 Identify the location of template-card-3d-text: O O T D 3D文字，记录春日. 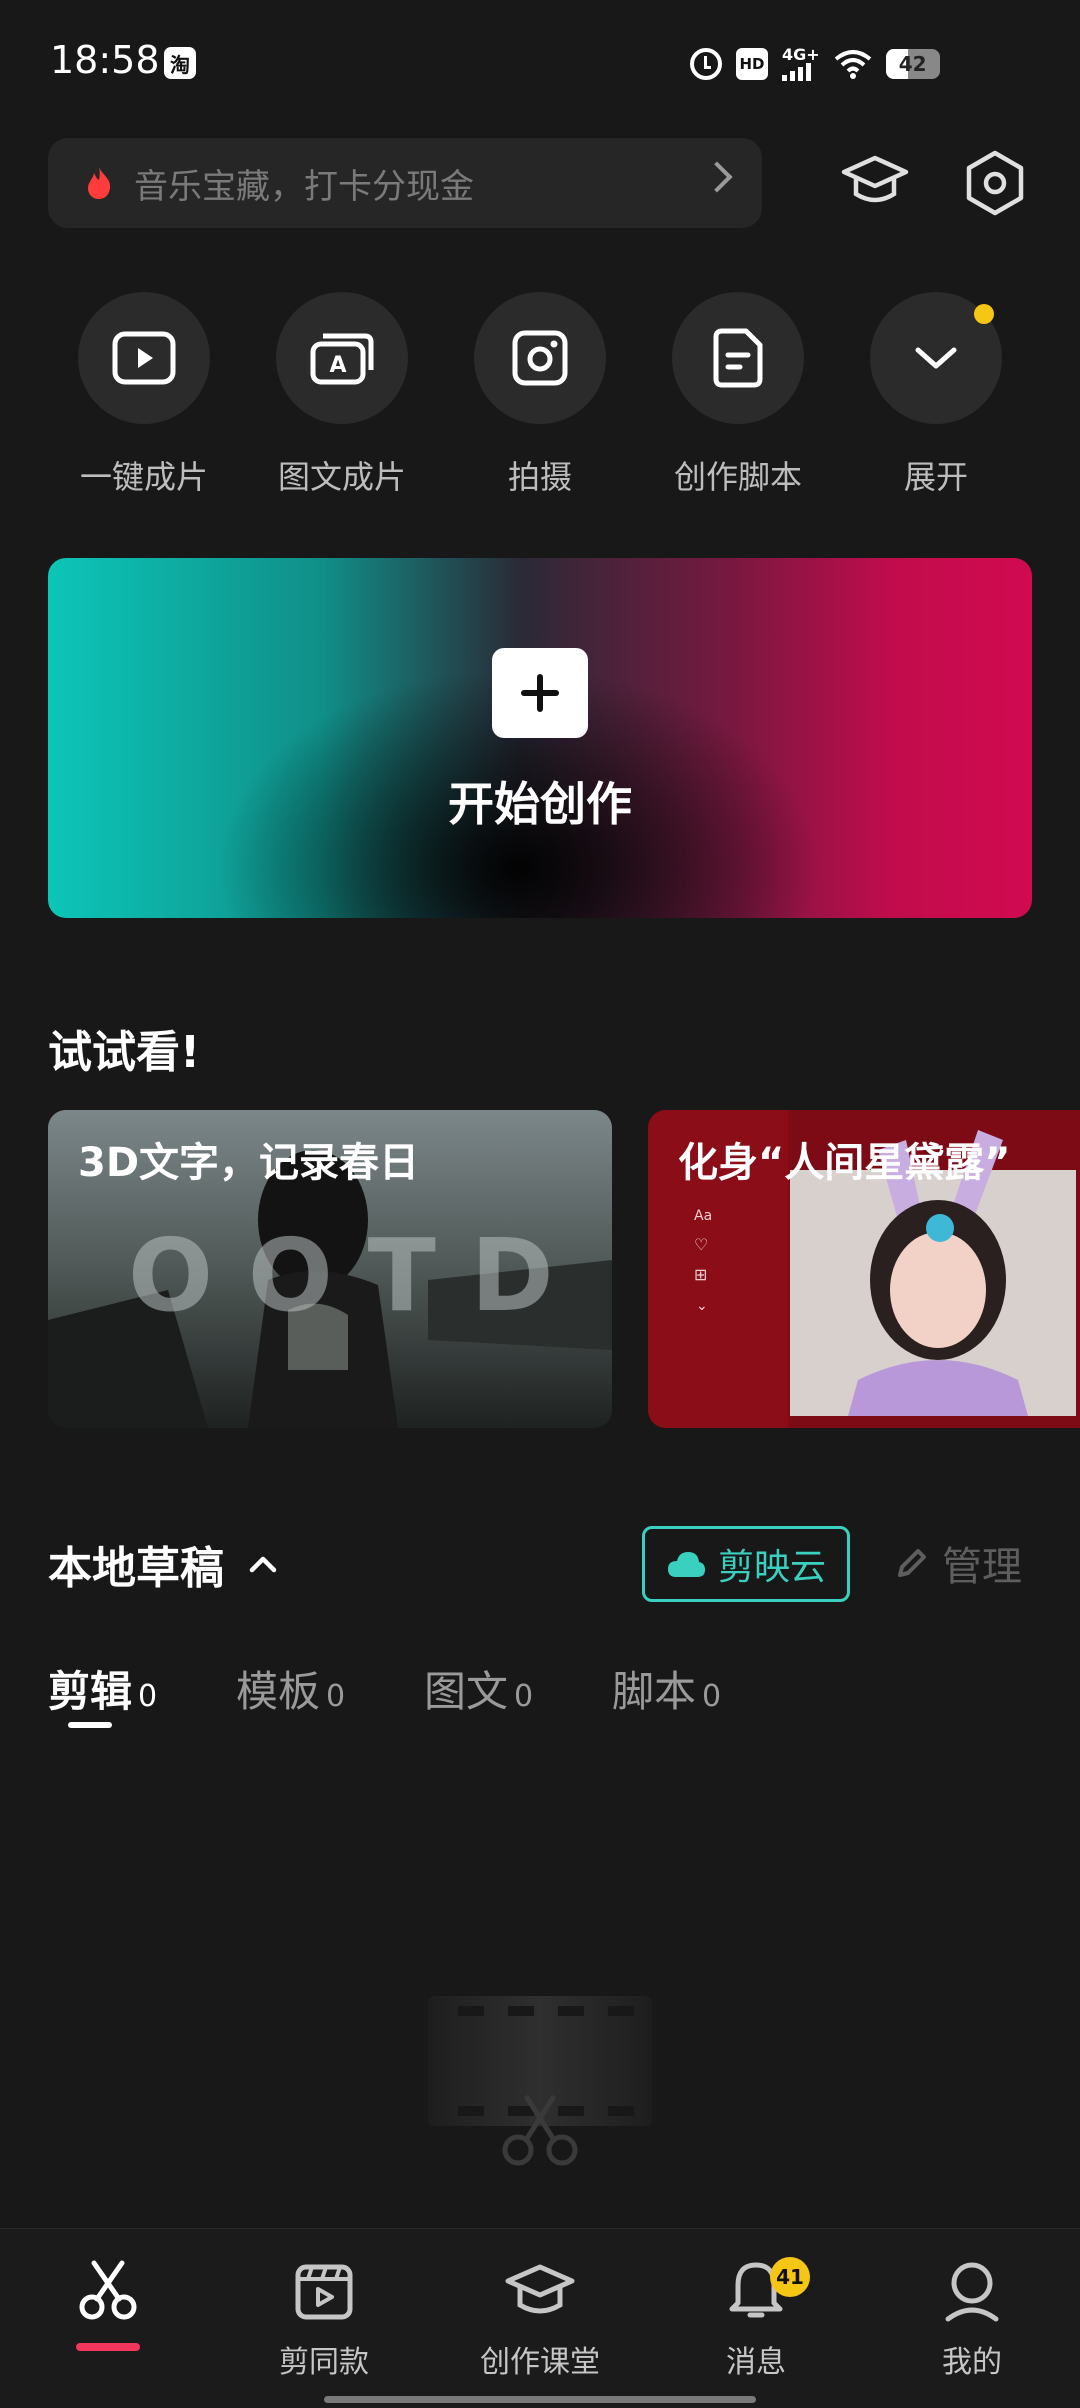
(330, 1269).